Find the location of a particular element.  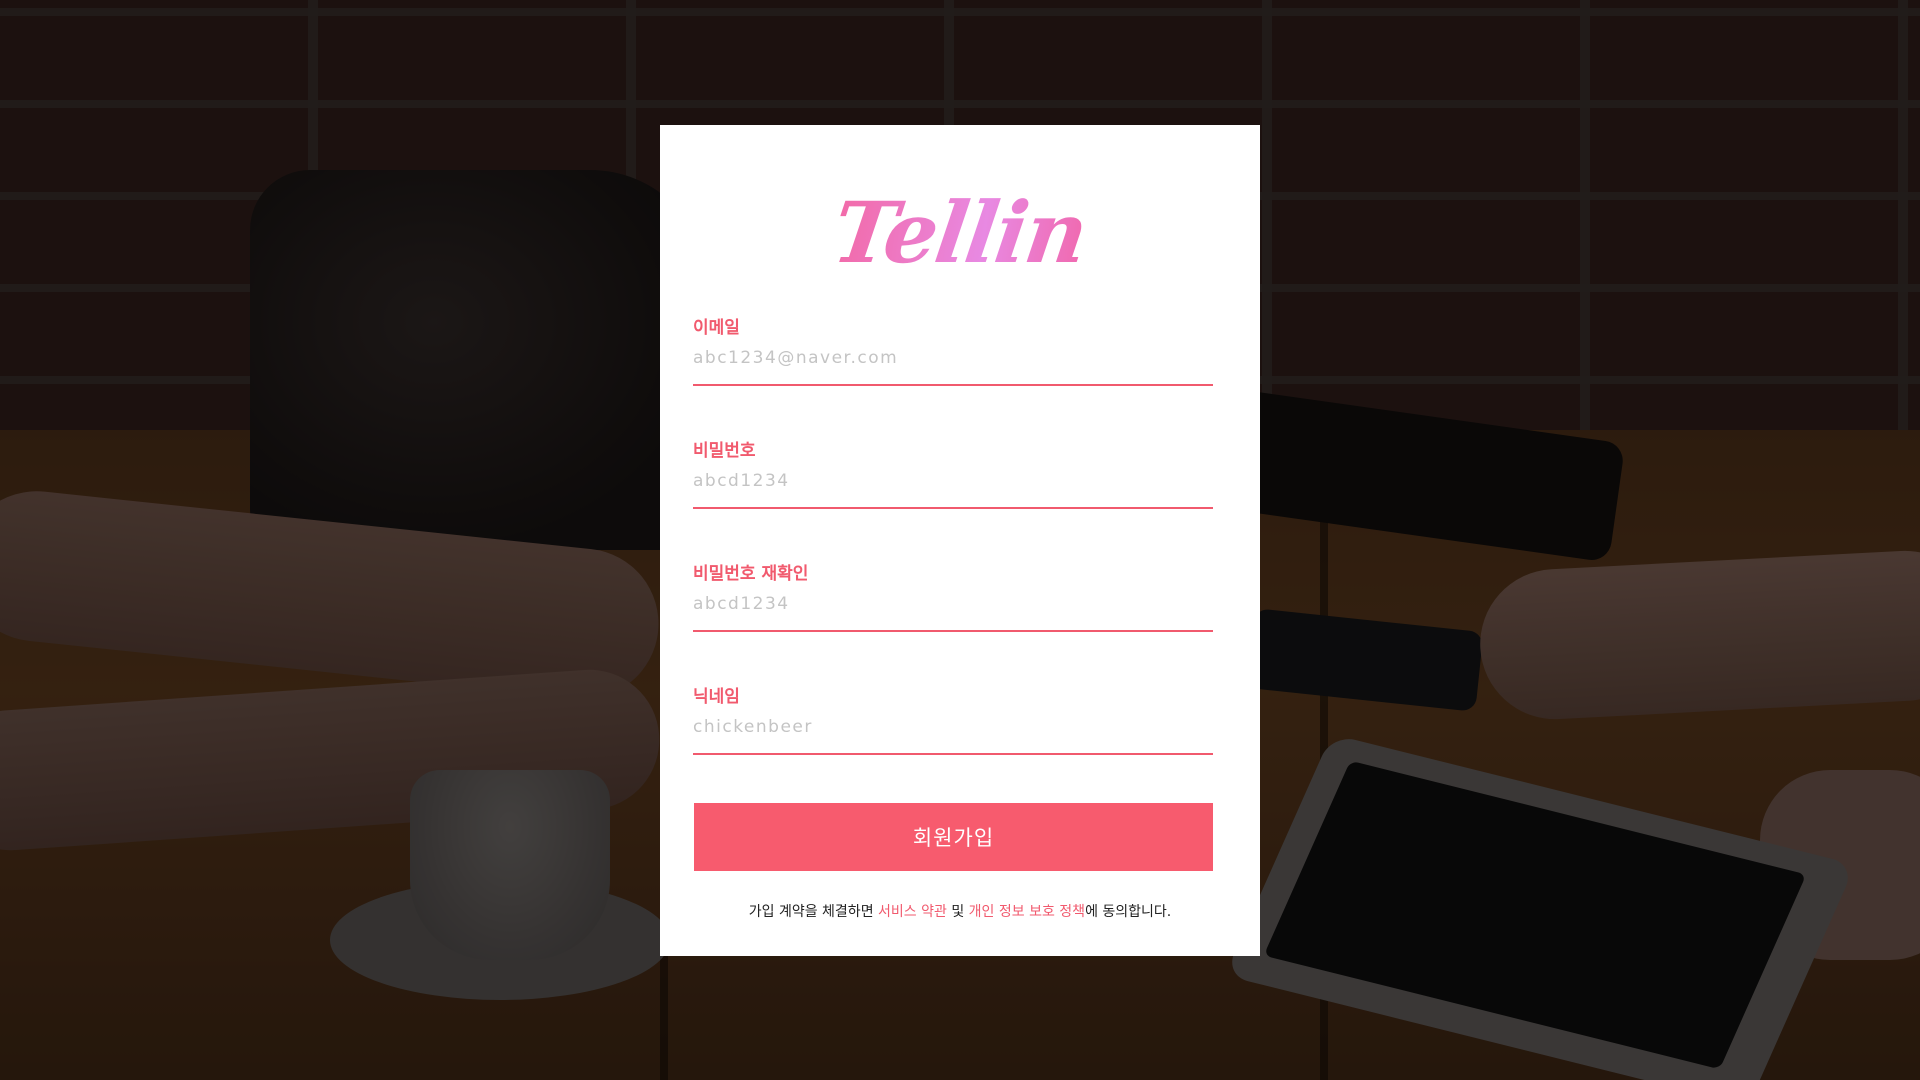

nickname-field: 닉네임 is located at coordinates (953, 721).